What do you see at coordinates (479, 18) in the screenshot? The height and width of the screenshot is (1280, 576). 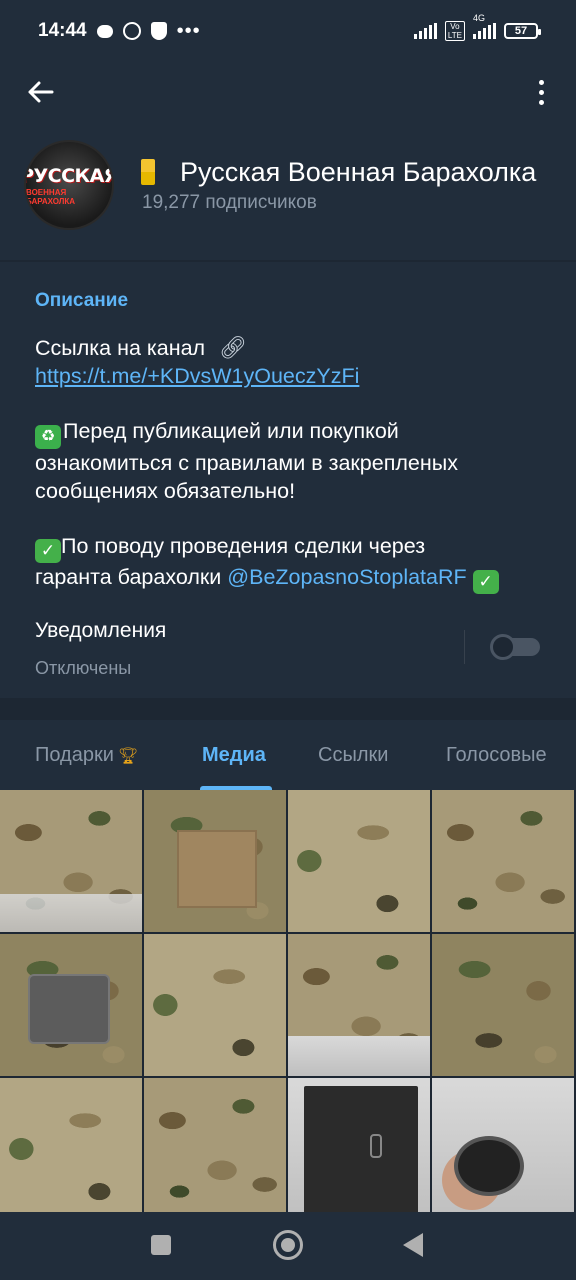 I see `network-type-label: 4G` at bounding box center [479, 18].